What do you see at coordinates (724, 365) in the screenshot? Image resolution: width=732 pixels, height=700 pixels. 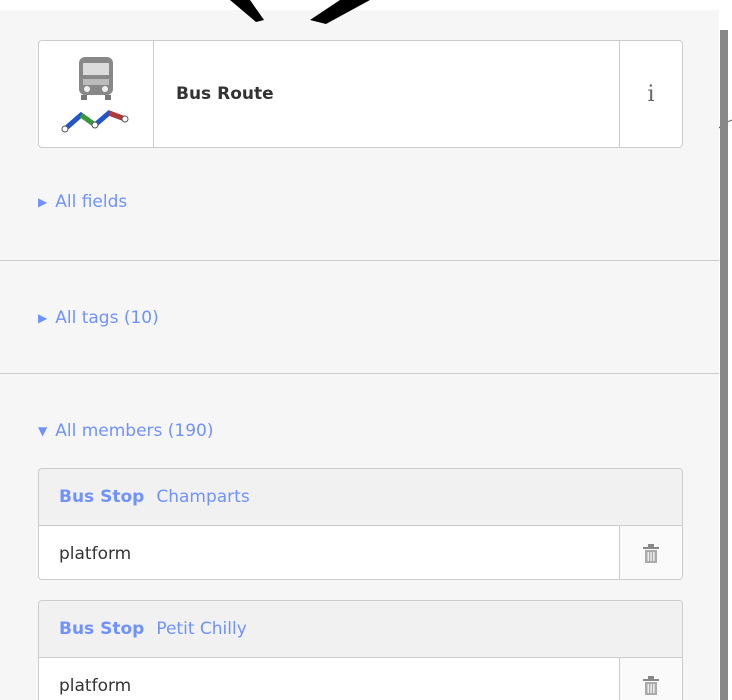 I see `scrollbar` at bounding box center [724, 365].